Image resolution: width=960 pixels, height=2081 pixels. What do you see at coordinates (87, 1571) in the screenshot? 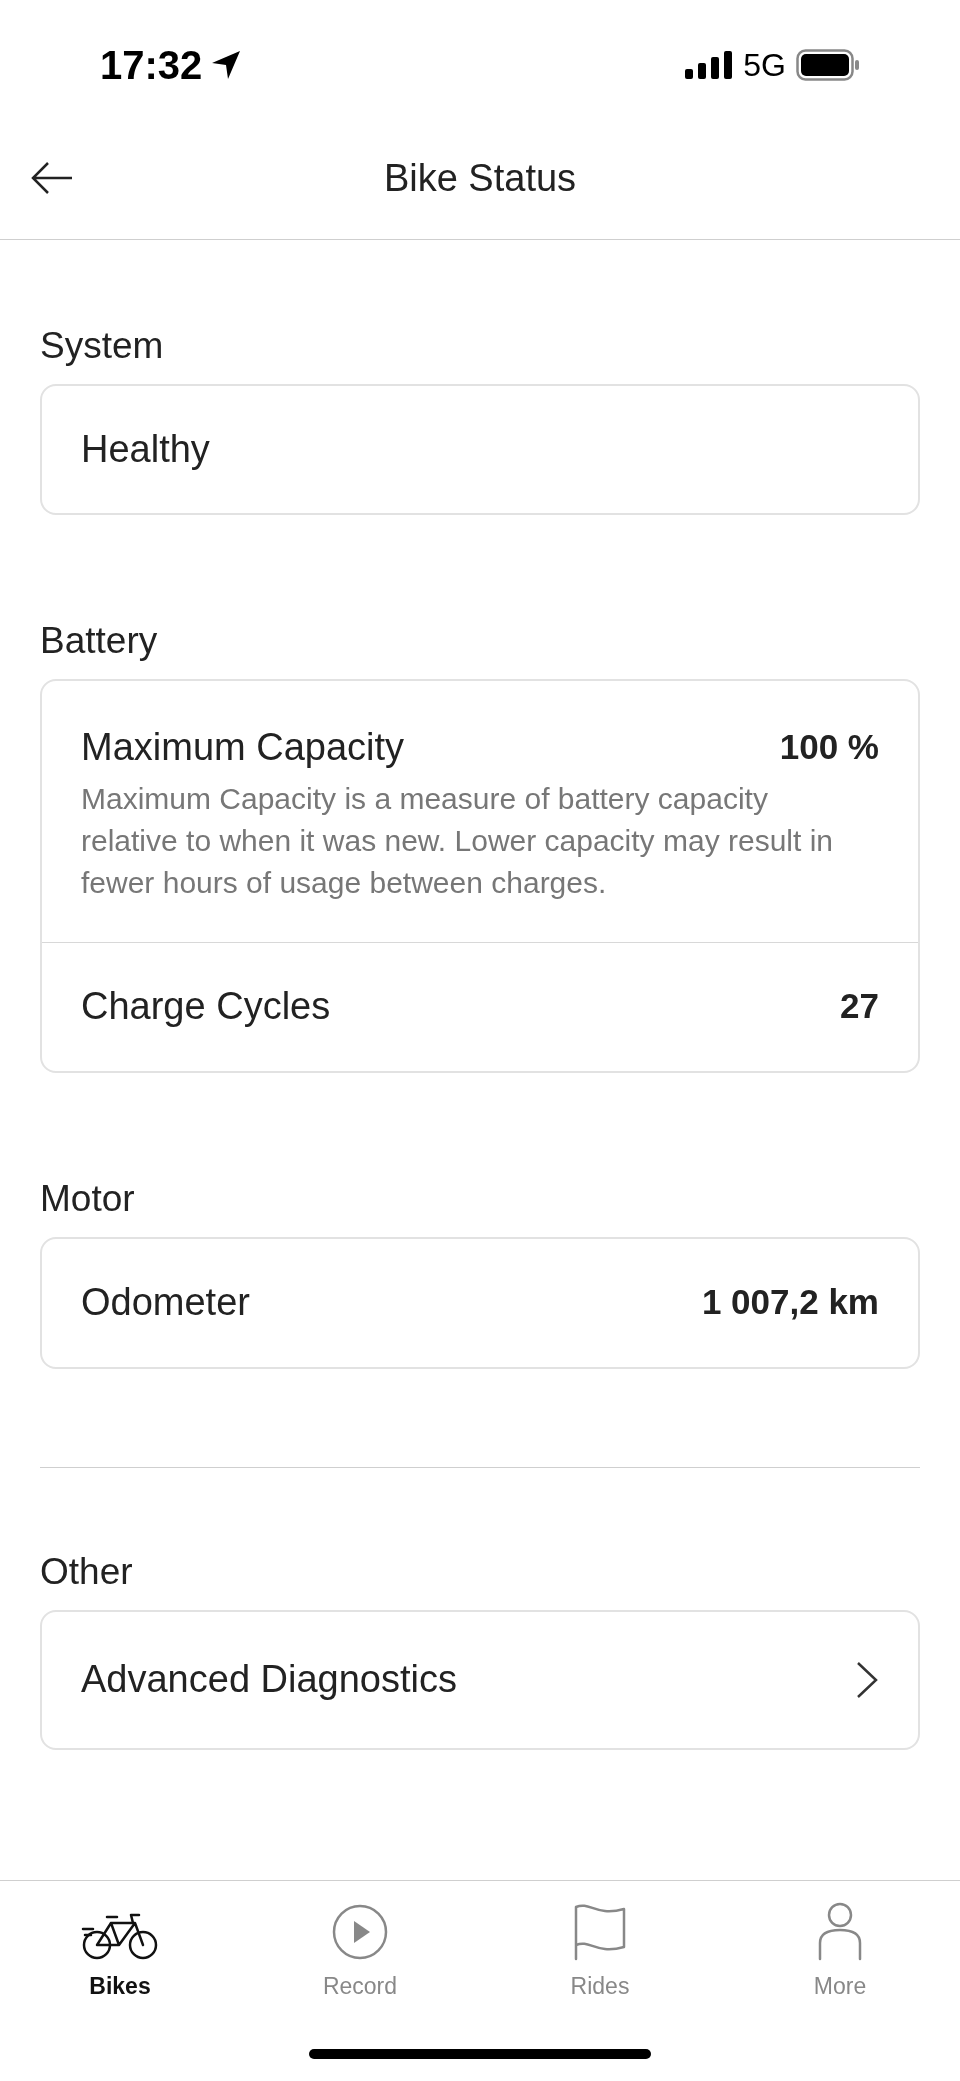
I see `section-title: Other` at bounding box center [87, 1571].